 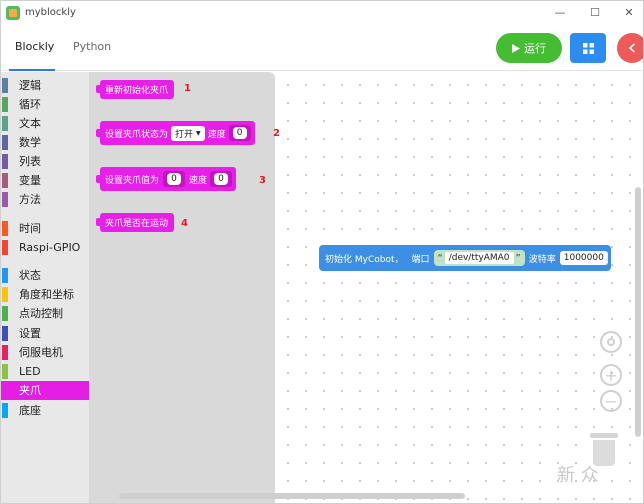 What do you see at coordinates (638, 312) in the screenshot?
I see `vertical-scrollbar` at bounding box center [638, 312].